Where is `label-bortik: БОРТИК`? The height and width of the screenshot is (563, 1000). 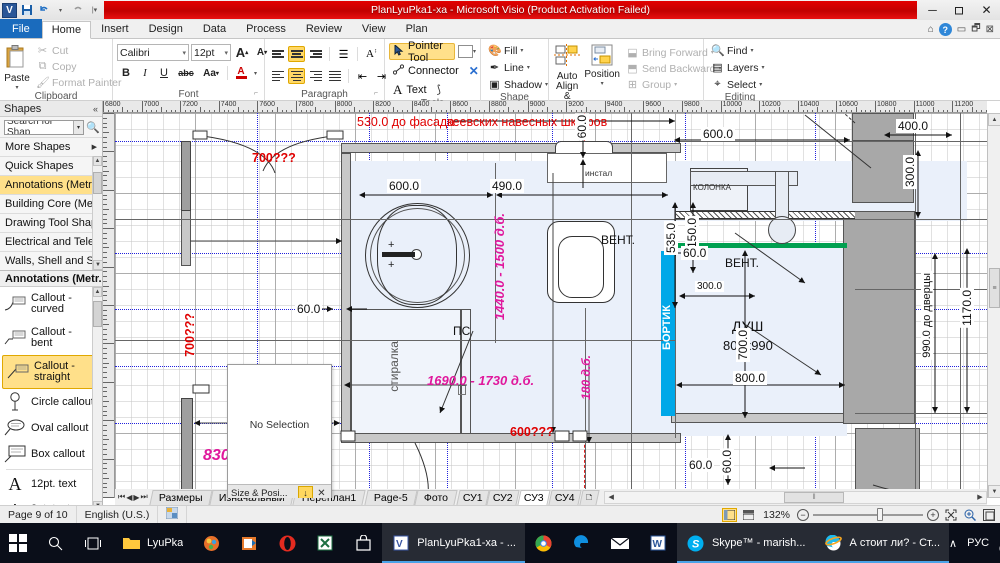
label-bortik: БОРТИК is located at coordinates (667, 327).